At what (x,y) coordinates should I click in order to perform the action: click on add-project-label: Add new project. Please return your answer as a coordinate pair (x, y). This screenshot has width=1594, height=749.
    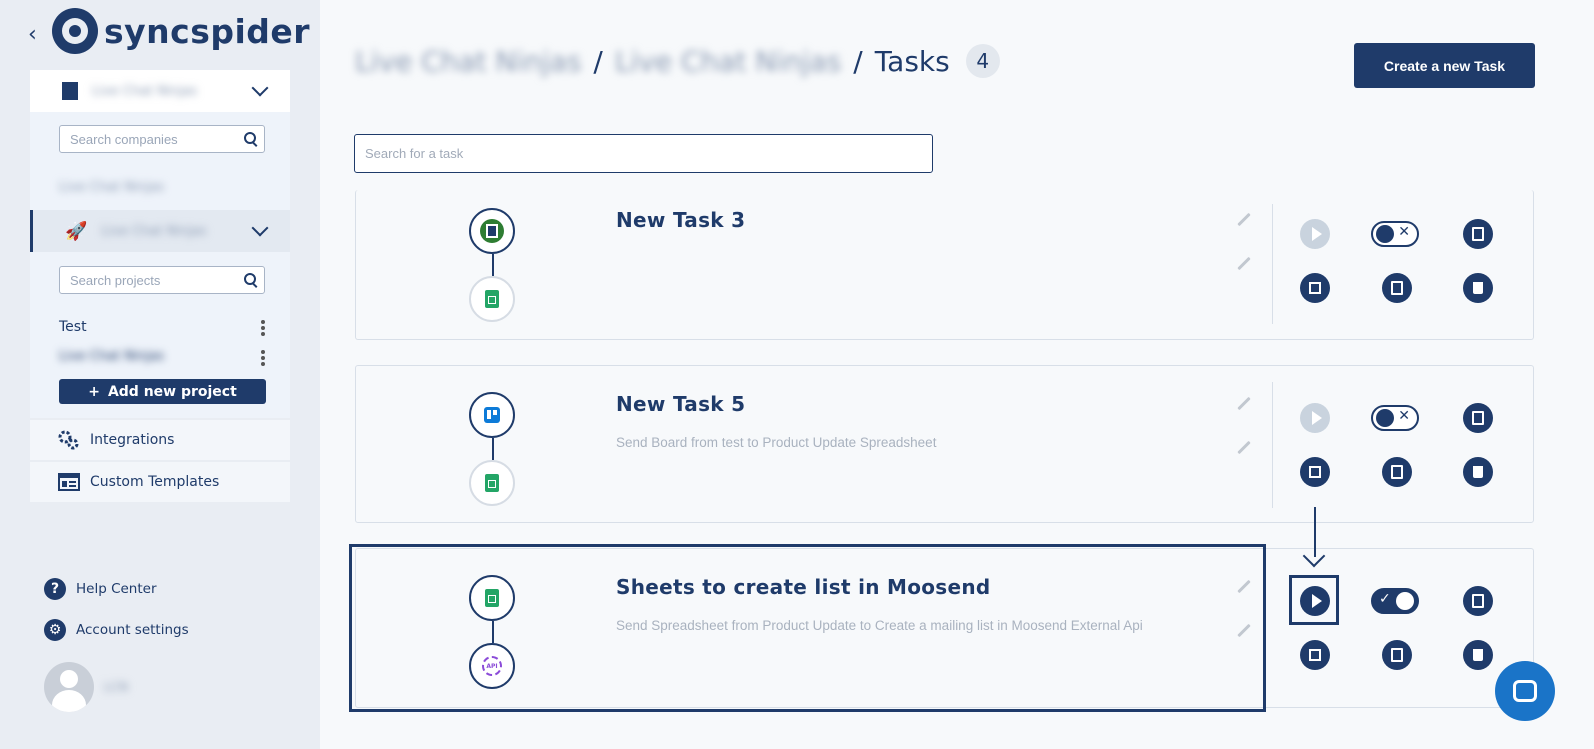
    Looking at the image, I should click on (172, 391).